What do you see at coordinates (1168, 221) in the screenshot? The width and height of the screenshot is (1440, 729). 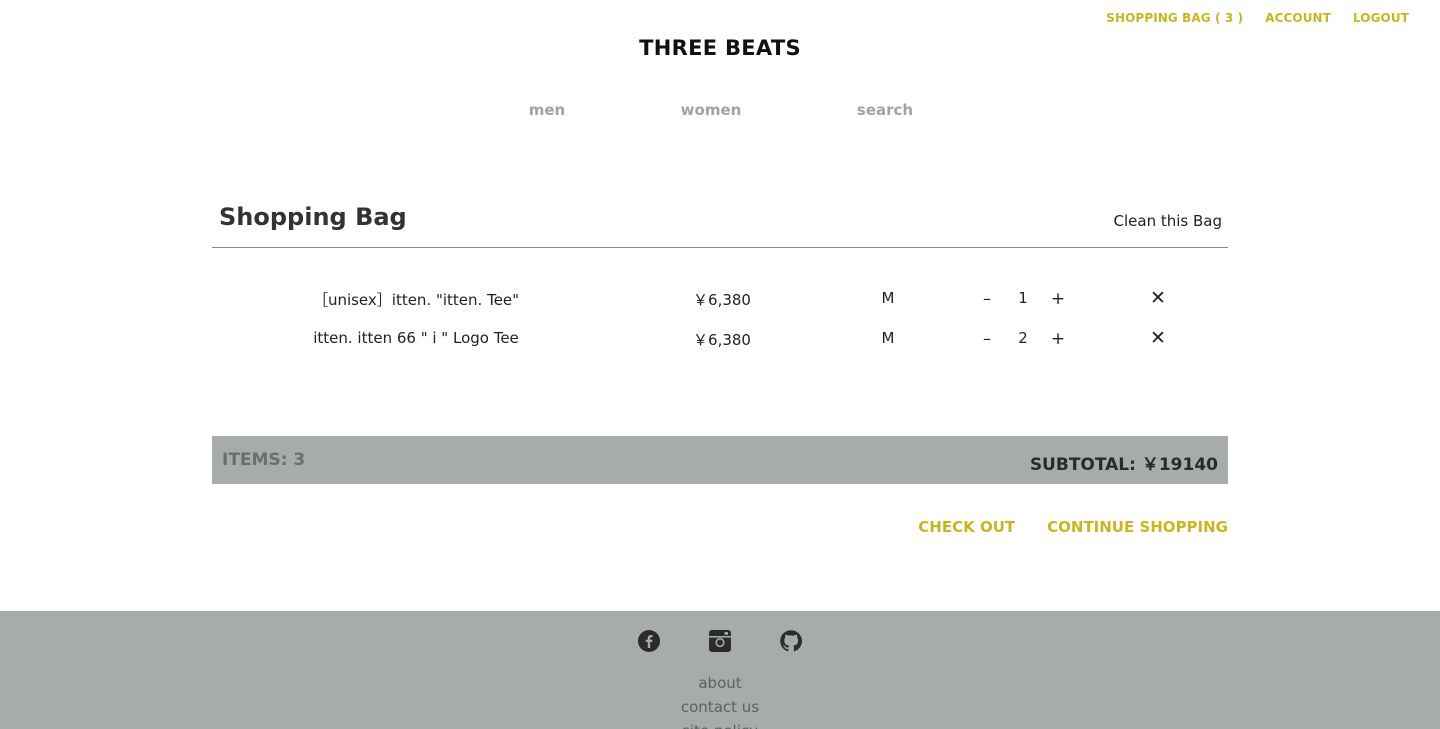 I see `clean-bag-button: Clean this Bag` at bounding box center [1168, 221].